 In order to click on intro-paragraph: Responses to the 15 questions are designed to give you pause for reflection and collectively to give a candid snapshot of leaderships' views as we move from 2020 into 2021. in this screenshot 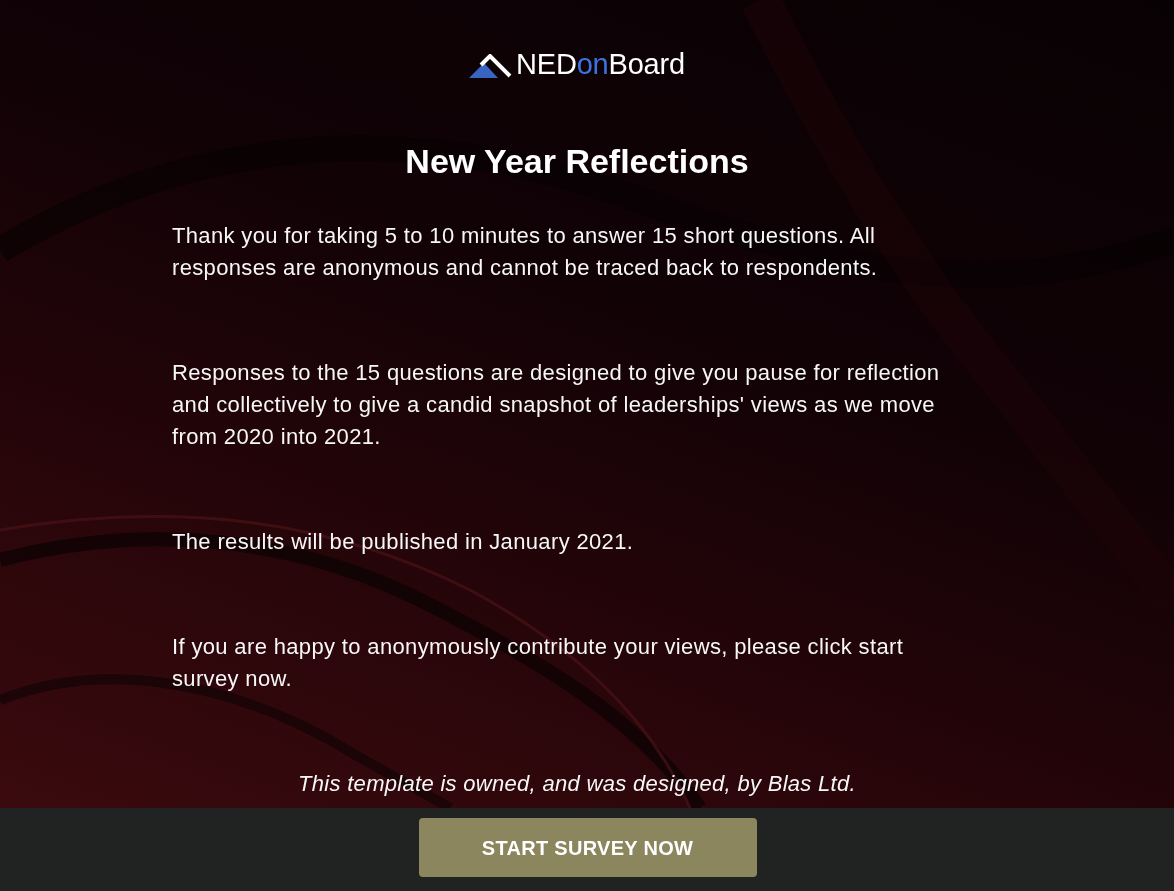, I will do `click(556, 405)`.